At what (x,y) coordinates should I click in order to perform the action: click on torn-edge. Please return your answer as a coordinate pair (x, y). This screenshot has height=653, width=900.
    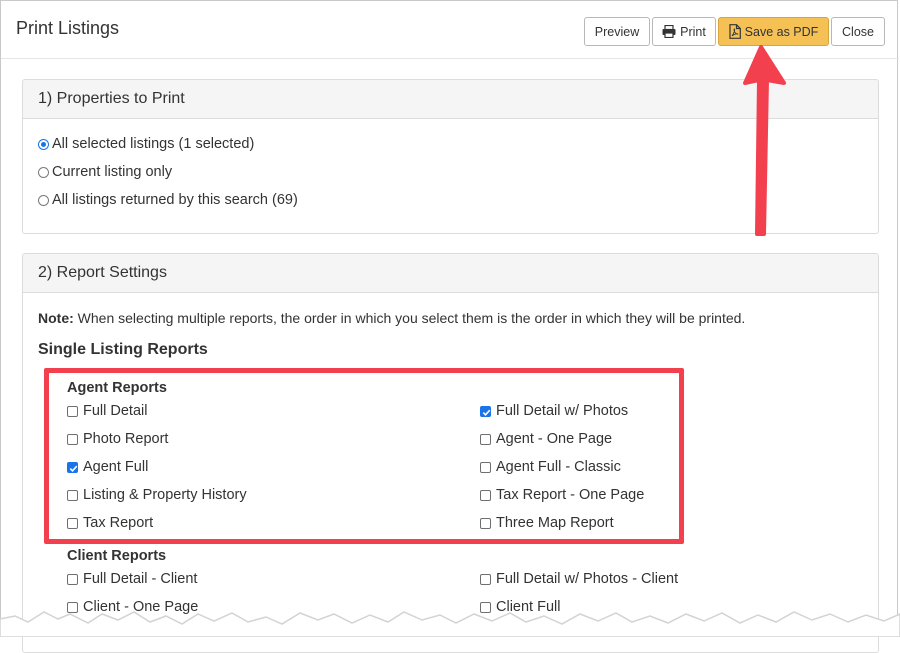
    Looking at the image, I should click on (450, 624).